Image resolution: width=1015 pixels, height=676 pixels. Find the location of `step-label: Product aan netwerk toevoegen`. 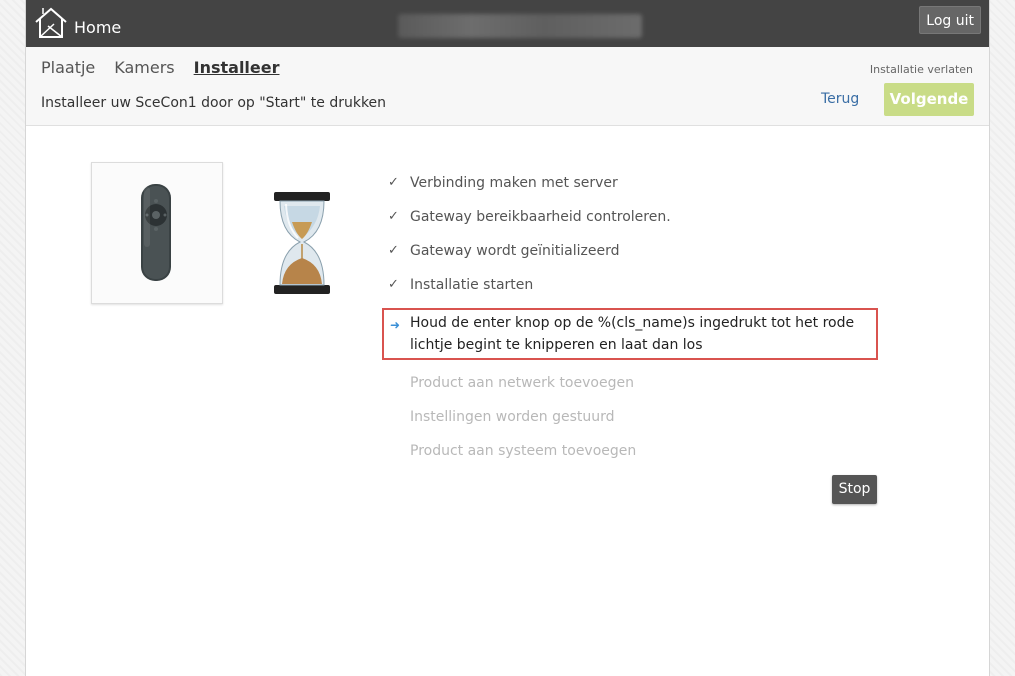

step-label: Product aan netwerk toevoegen is located at coordinates (522, 383).